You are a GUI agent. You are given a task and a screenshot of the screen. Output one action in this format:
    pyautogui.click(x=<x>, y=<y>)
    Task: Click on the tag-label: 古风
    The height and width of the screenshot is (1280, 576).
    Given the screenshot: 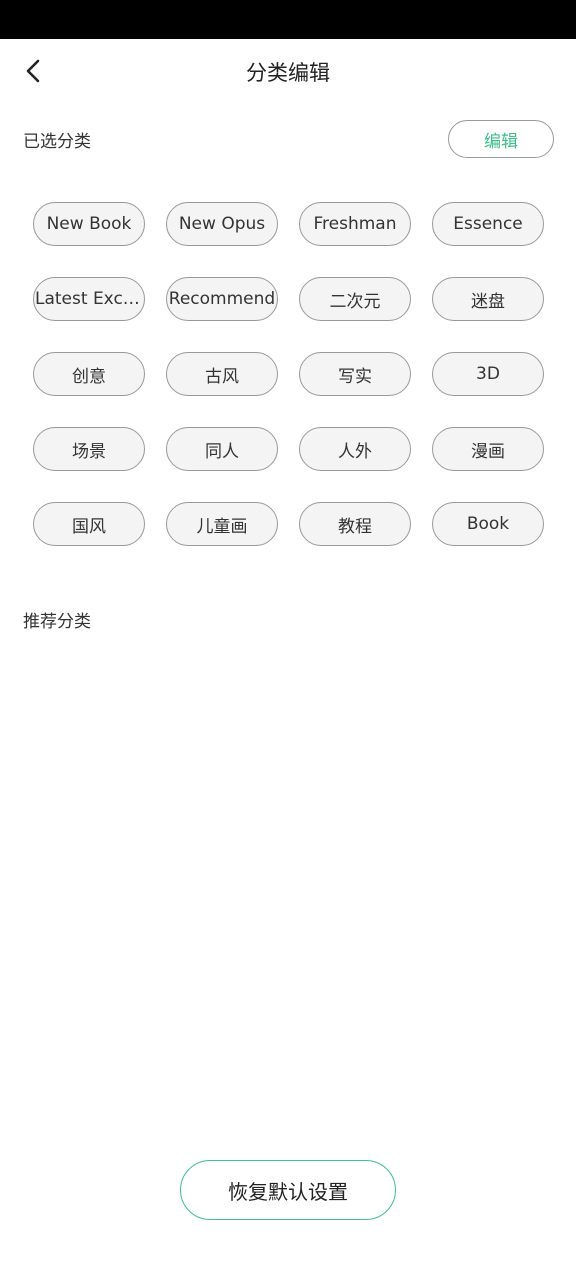 What is the action you would take?
    pyautogui.click(x=222, y=376)
    